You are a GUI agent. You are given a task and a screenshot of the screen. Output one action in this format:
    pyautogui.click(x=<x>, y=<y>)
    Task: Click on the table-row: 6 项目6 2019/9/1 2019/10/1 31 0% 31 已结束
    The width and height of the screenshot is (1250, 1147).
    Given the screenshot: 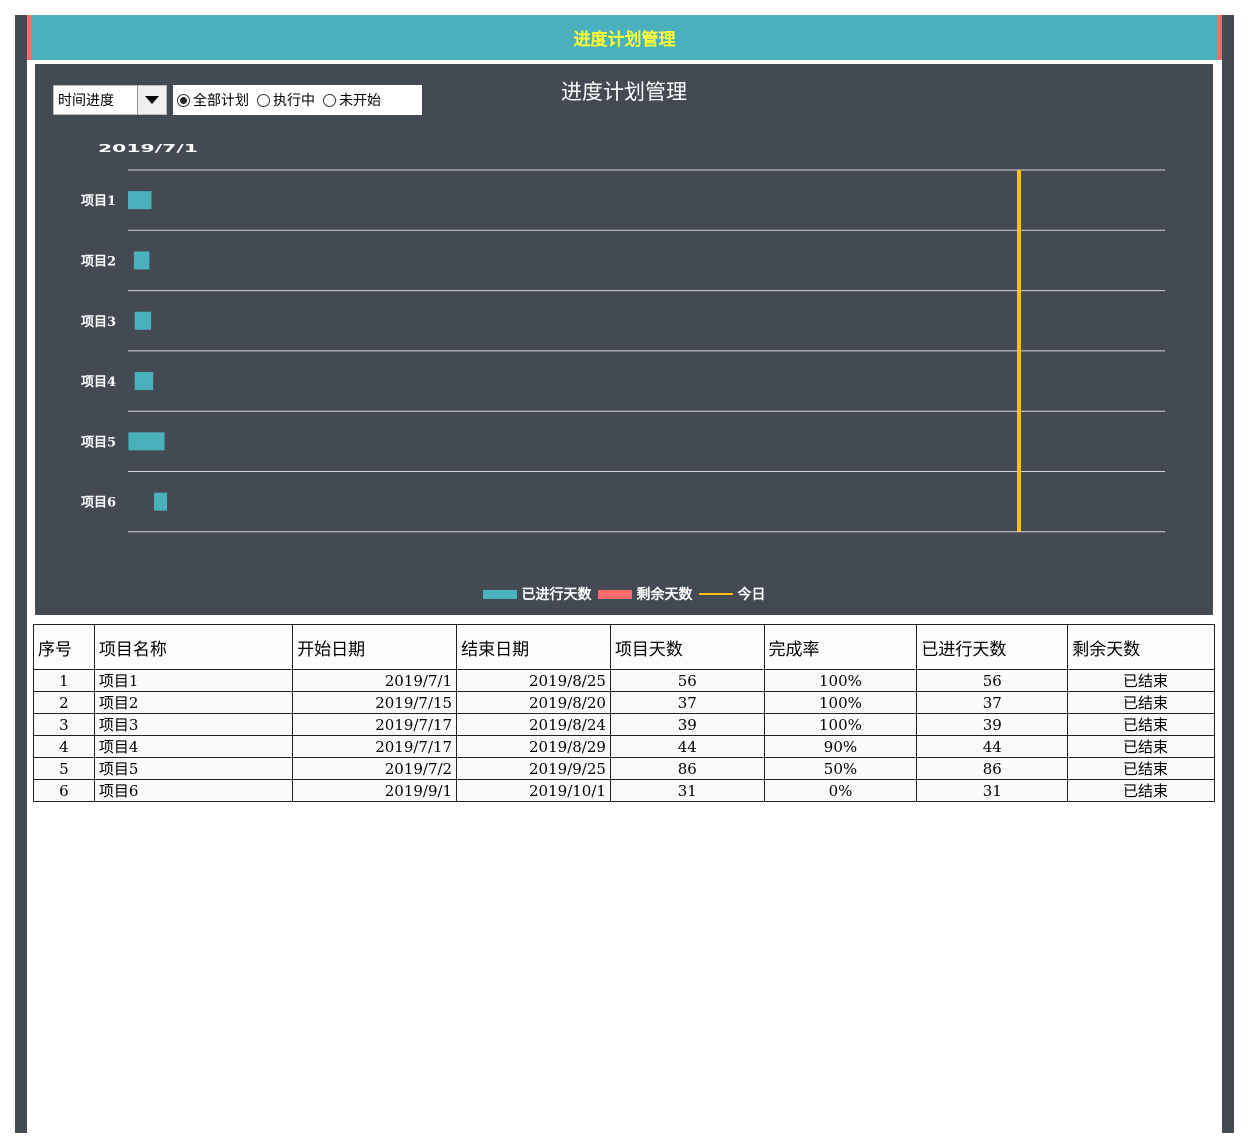 What is the action you would take?
    pyautogui.click(x=624, y=790)
    